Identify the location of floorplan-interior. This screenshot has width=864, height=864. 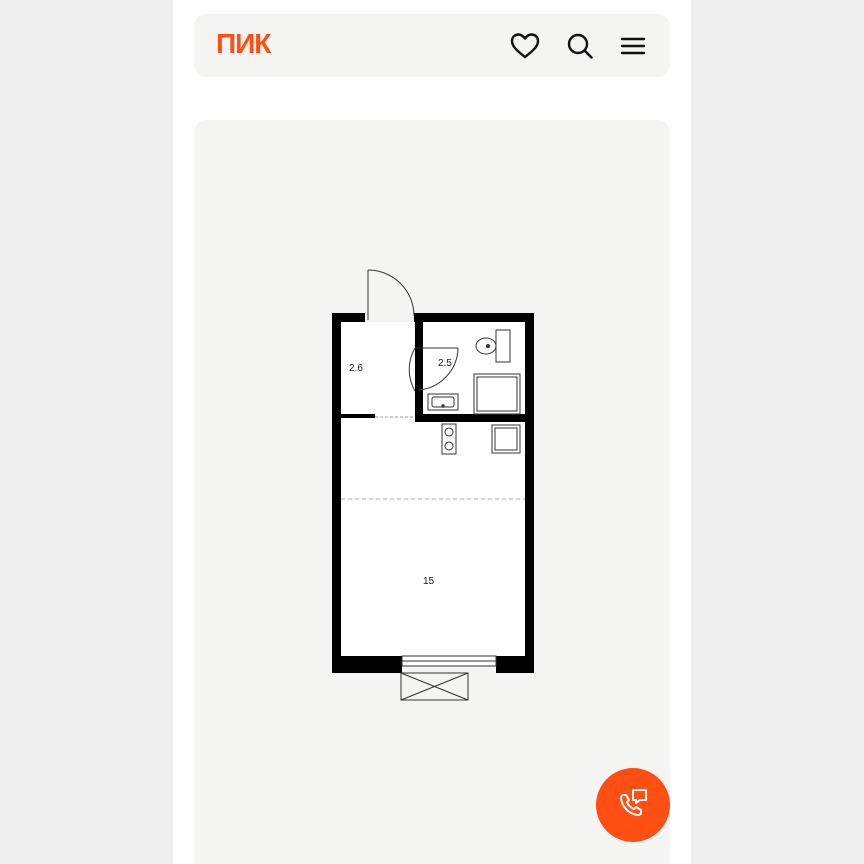
(433, 489).